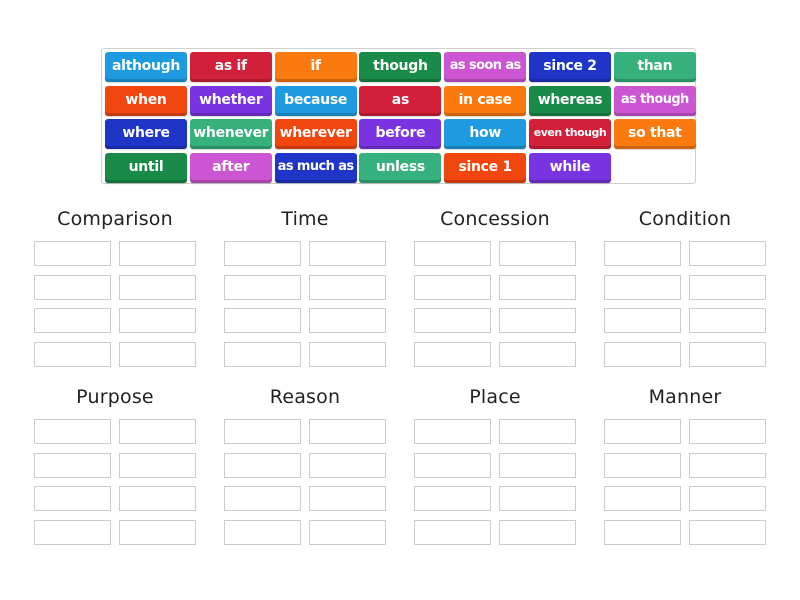 The height and width of the screenshot is (600, 800). Describe the element at coordinates (230, 167) in the screenshot. I see `word-tile: after` at that location.